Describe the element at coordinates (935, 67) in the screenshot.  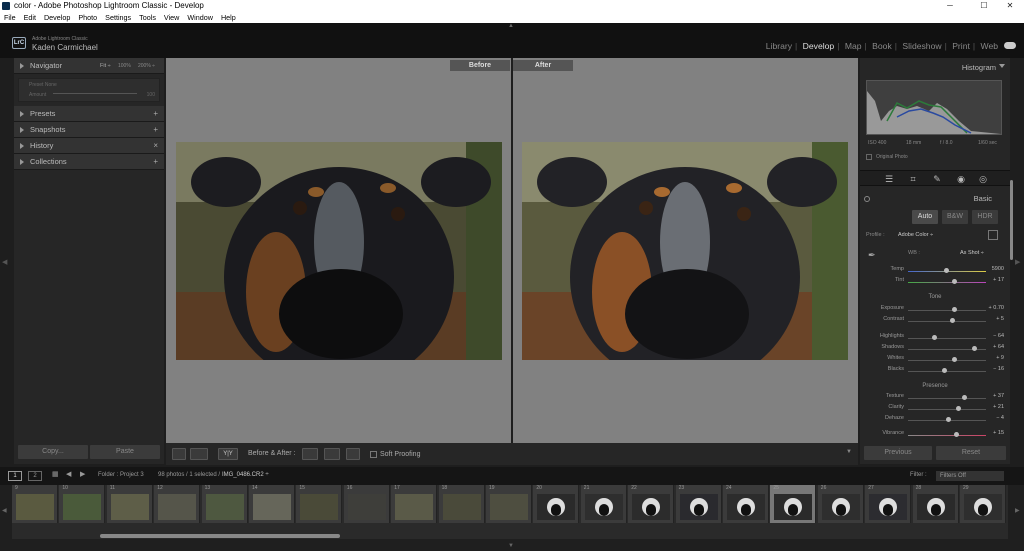
I see `histogram-header: Histogram` at that location.